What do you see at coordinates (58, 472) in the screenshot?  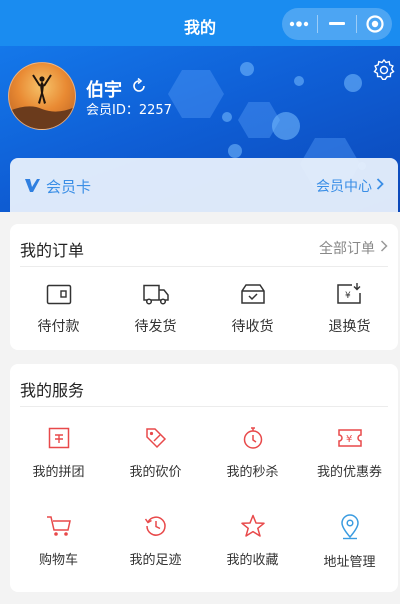 I see `service-label: 我的拼团` at bounding box center [58, 472].